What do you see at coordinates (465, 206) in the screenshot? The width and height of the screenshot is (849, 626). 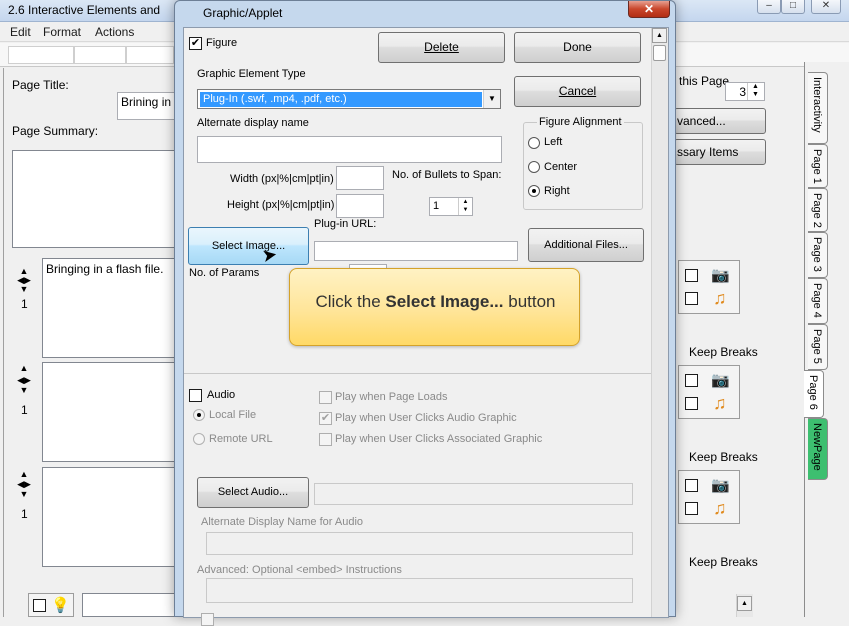 I see `bullets-spinner-arrows-icon: ▲ ▼` at bounding box center [465, 206].